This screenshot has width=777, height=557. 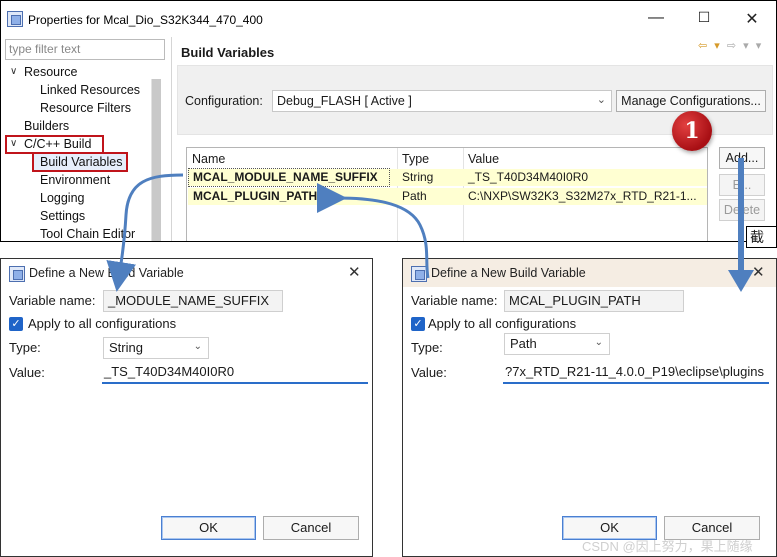 I want to click on arrow-down-head, so click(x=741, y=281).